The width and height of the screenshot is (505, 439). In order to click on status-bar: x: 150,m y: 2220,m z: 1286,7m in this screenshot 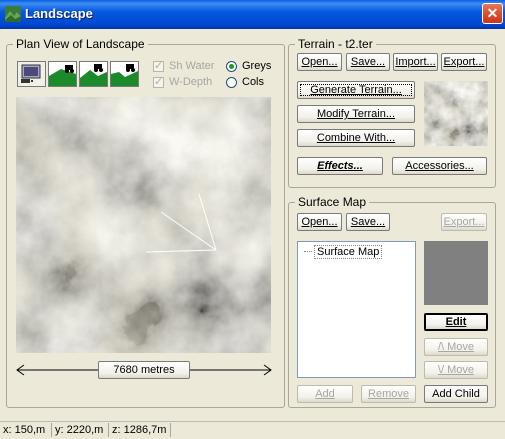, I will do `click(252, 430)`.